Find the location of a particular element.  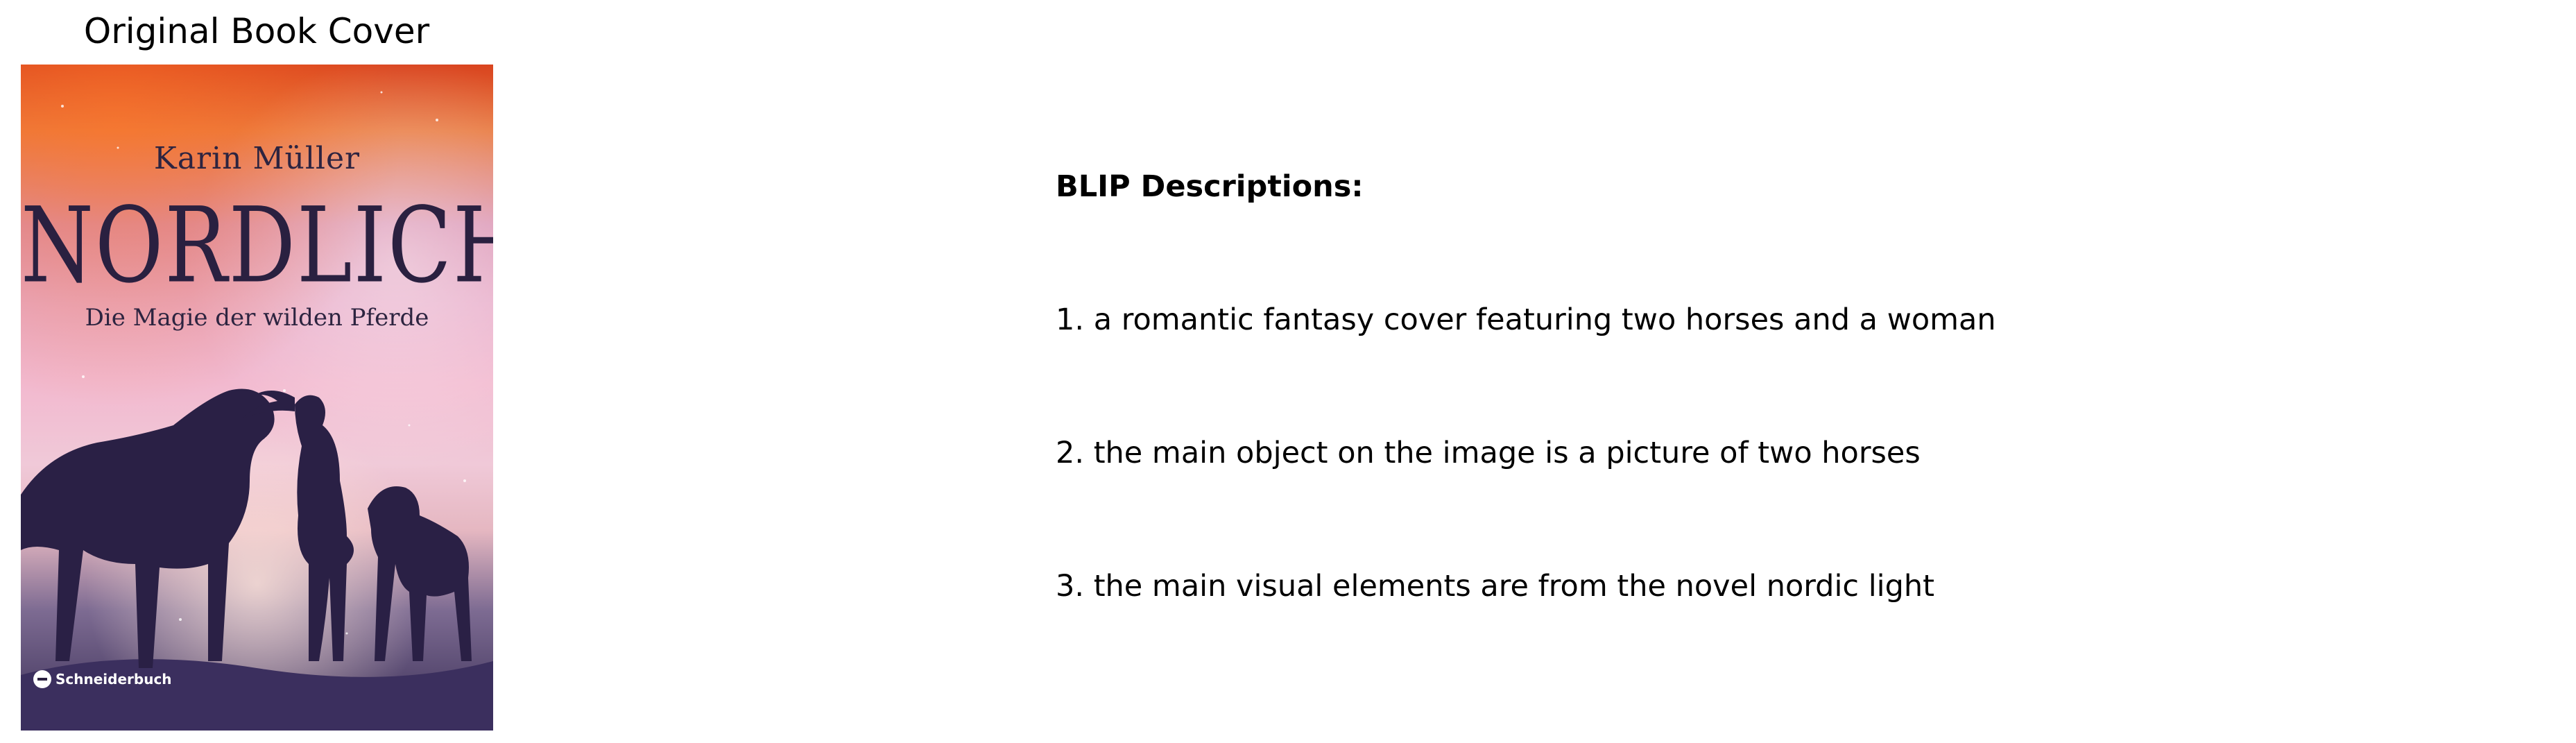

cover-publisher: Schneiderbuch is located at coordinates (102, 679).